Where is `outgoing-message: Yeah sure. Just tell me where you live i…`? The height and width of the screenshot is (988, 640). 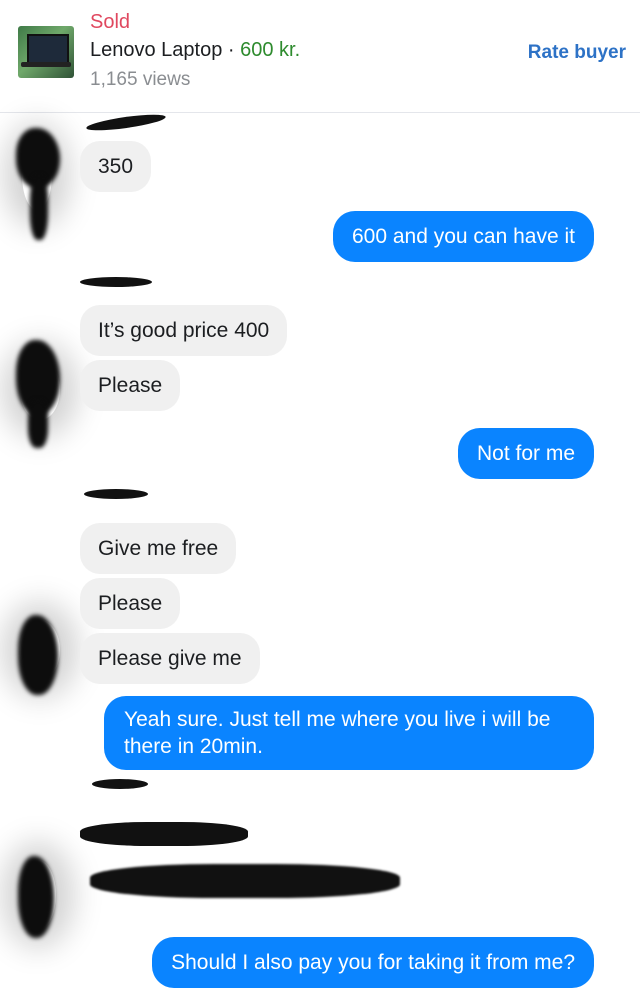 outgoing-message: Yeah sure. Just tell me where you live i… is located at coordinates (349, 733).